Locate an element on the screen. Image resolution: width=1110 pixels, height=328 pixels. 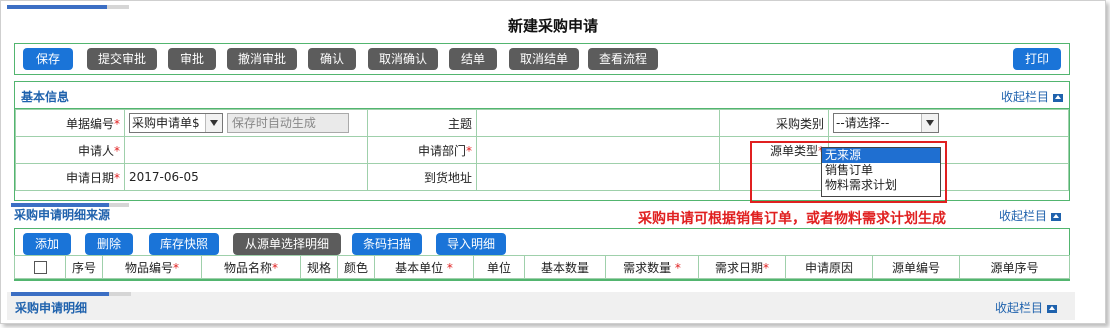
add-button: 添加 is located at coordinates (47, 244).